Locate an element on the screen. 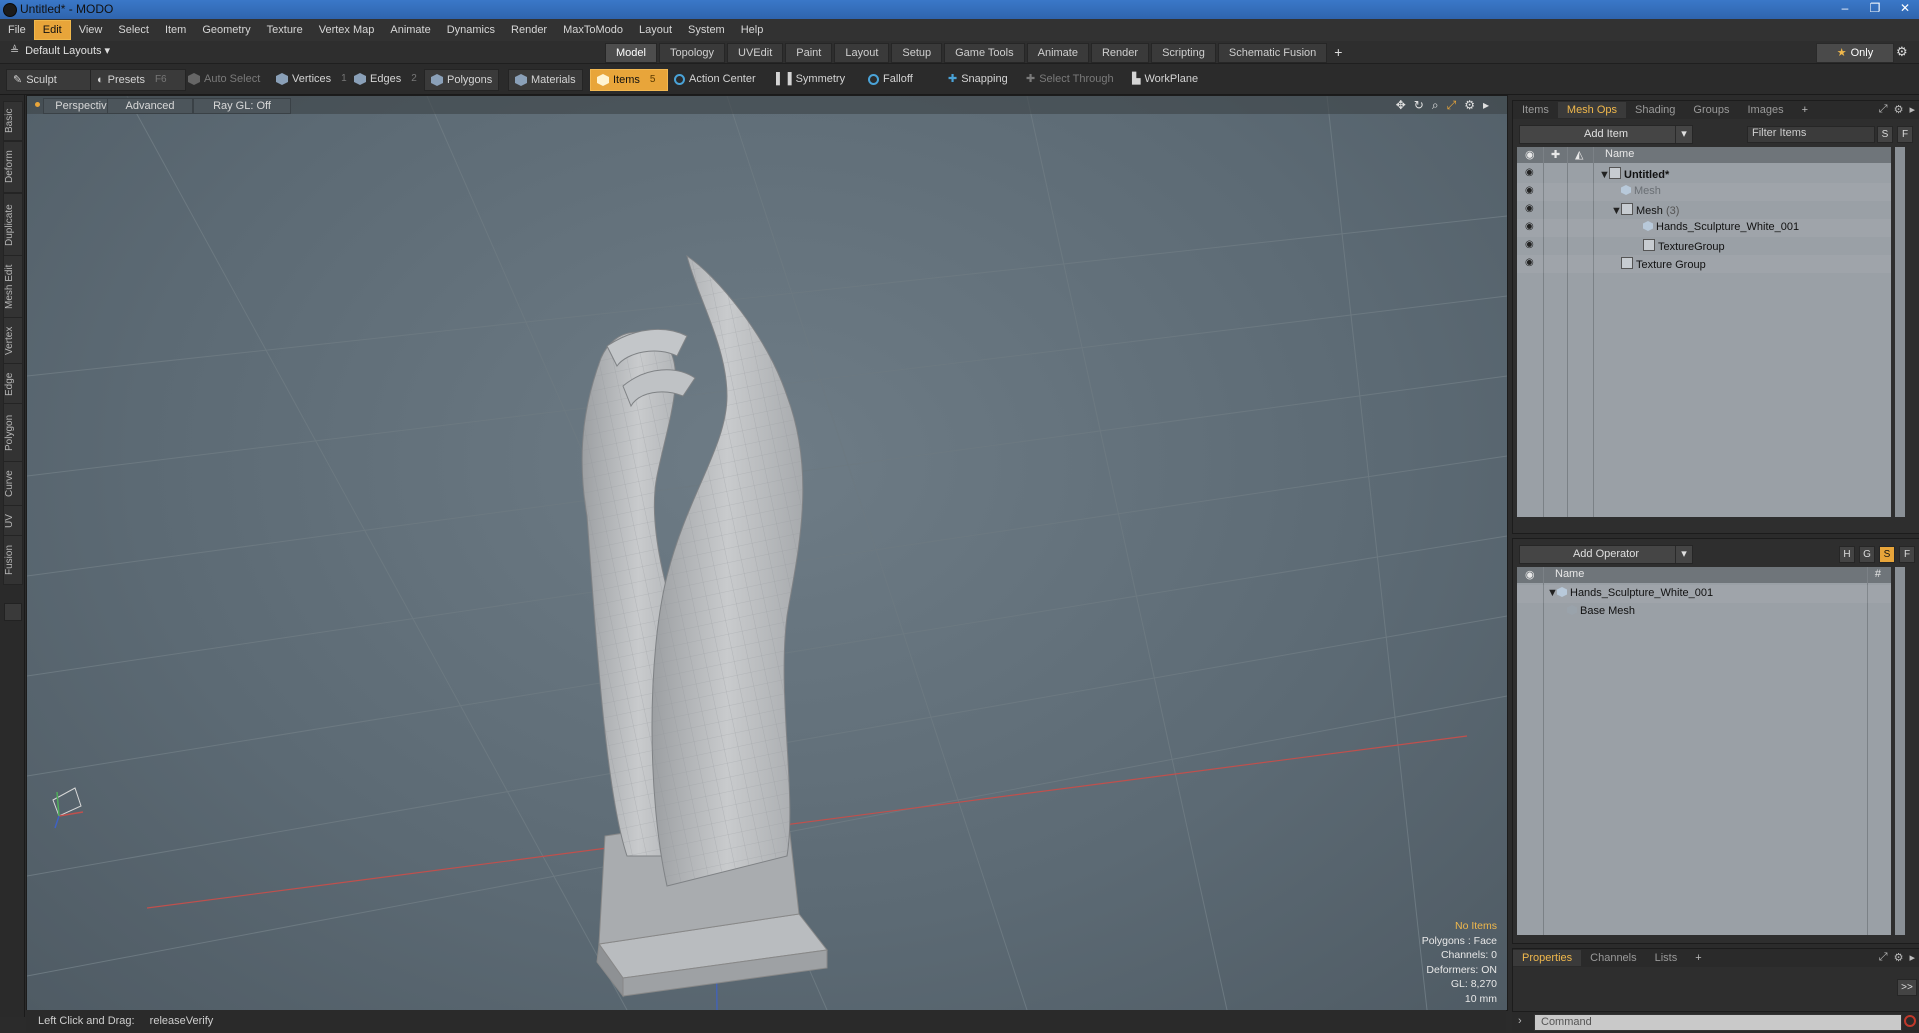  add-item-button: Add Item ▾ is located at coordinates (1606, 134).